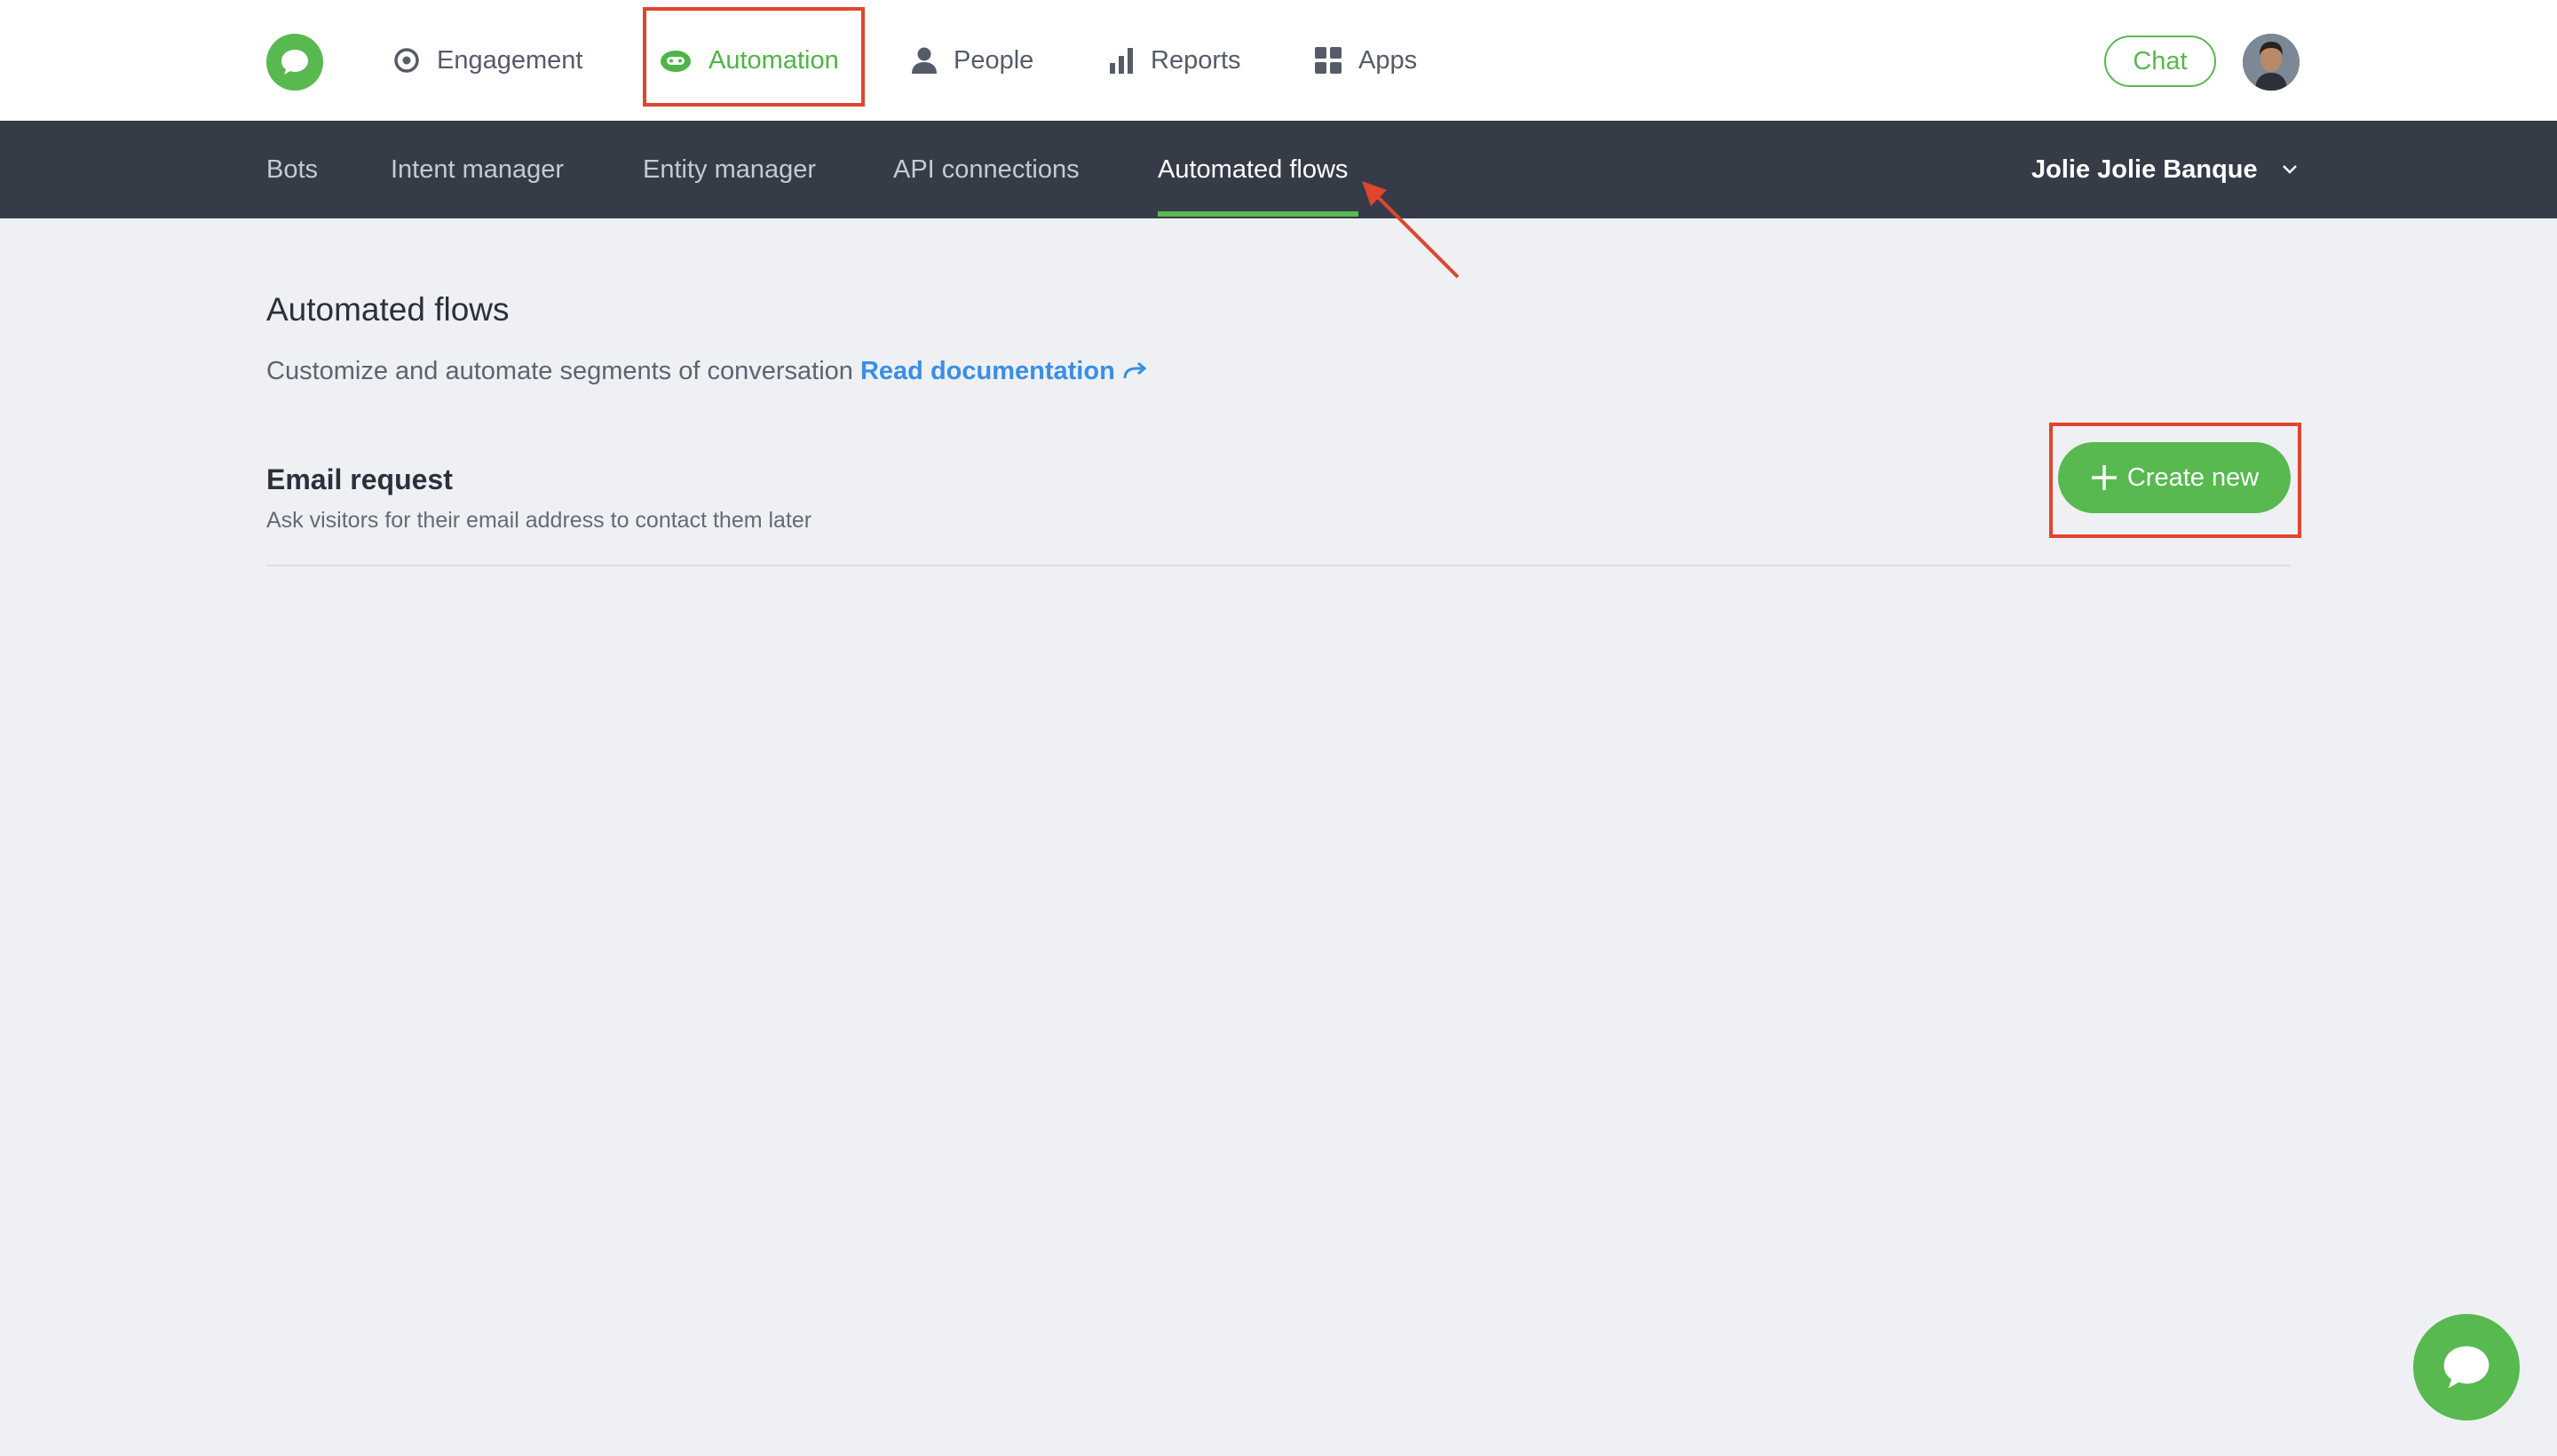 The width and height of the screenshot is (2557, 1456). Describe the element at coordinates (292, 169) in the screenshot. I see `subnav-bots: Bots` at that location.